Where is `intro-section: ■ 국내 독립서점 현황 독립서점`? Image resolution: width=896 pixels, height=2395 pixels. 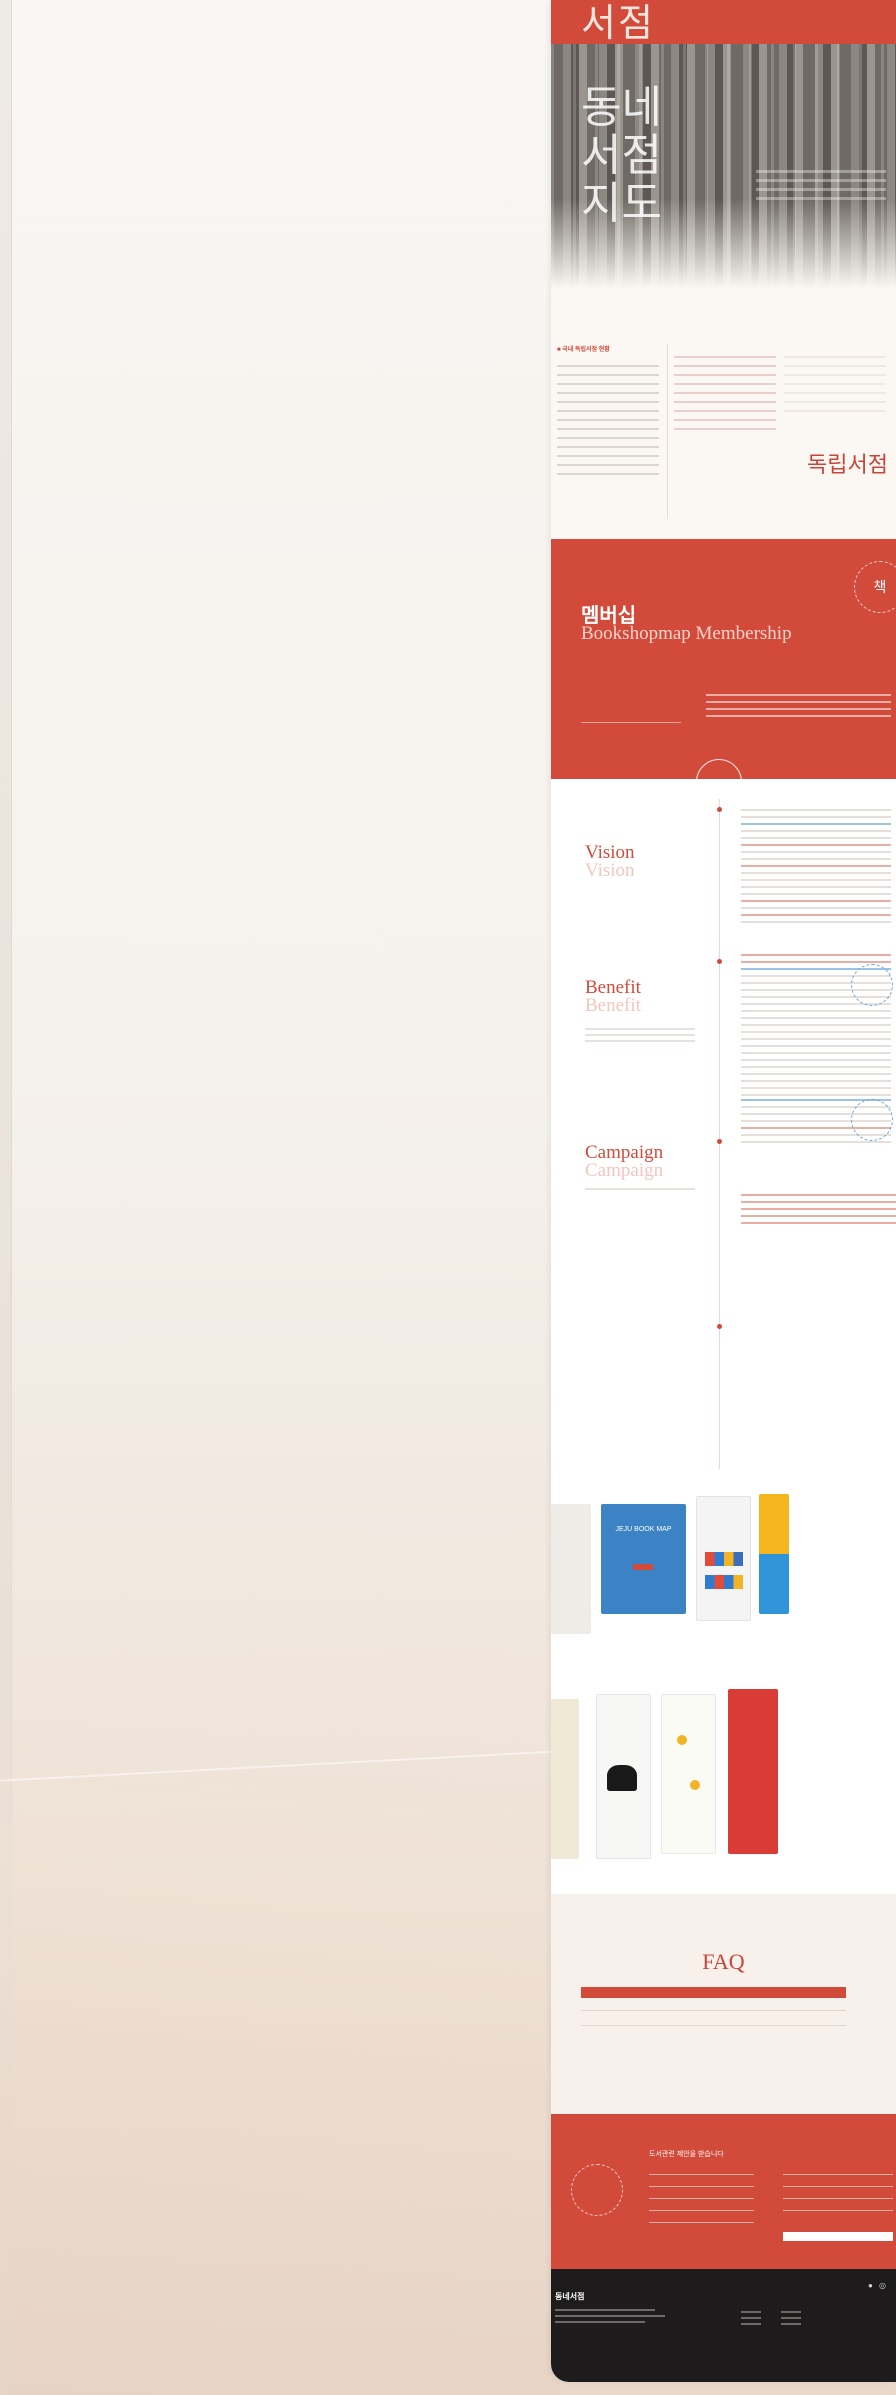 intro-section: ■ 국내 독립서점 현황 독립서점 is located at coordinates (723, 404).